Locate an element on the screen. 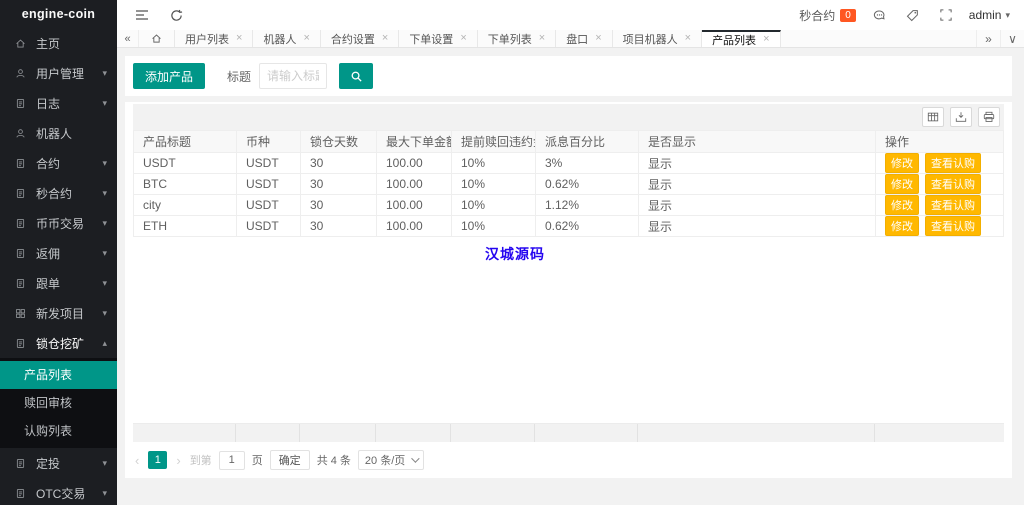 The height and width of the screenshot is (505, 1024). tab-home is located at coordinates (157, 38).